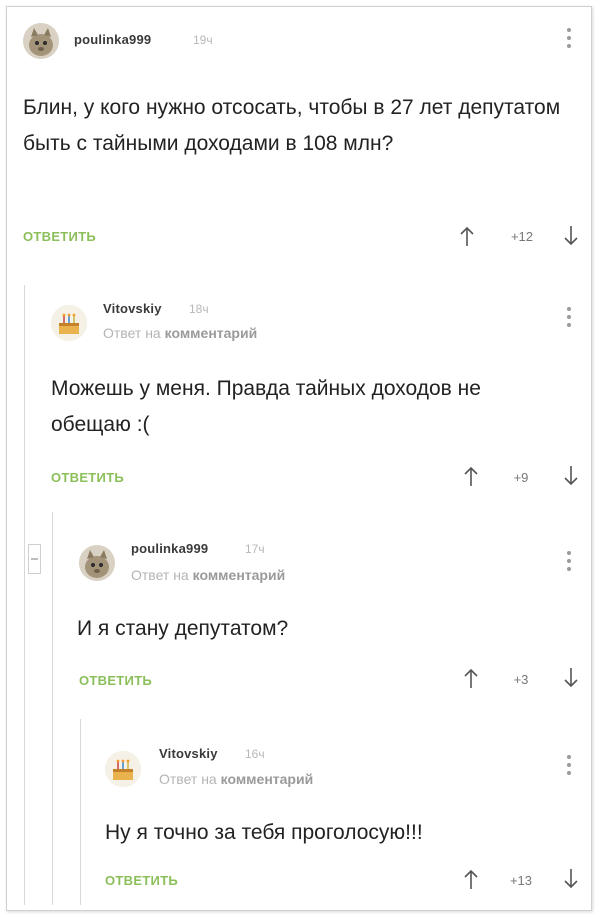 The width and height of the screenshot is (600, 917). What do you see at coordinates (183, 628) in the screenshot?
I see `comment-text: И я стану депутатом?` at bounding box center [183, 628].